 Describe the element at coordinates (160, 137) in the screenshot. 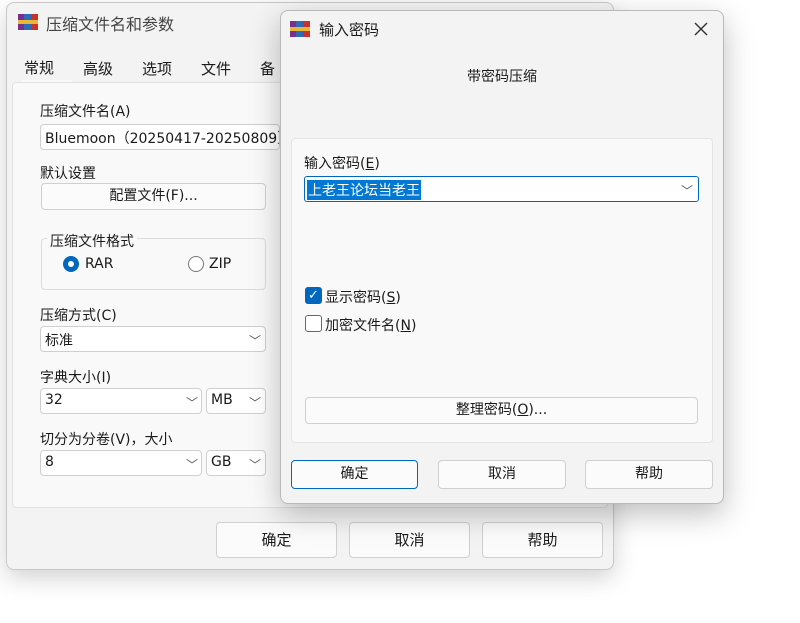

I see `archive-name-input: Bluemoon（20250417-20250809）.r` at that location.